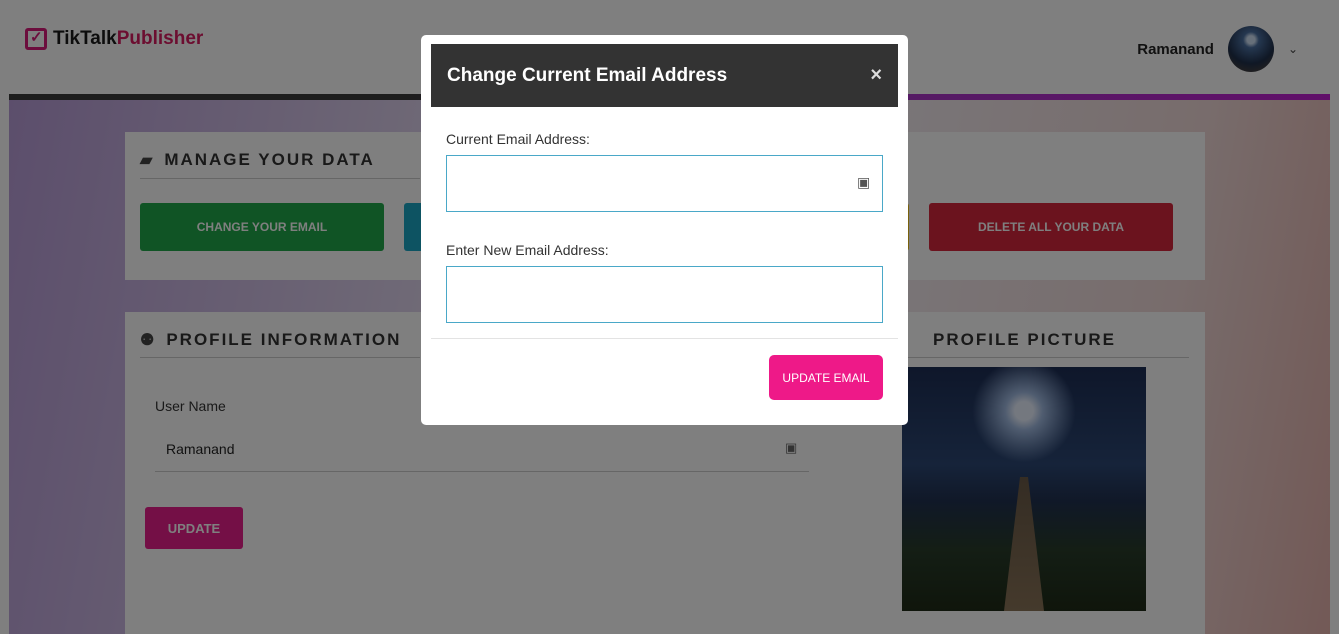  Describe the element at coordinates (664, 183) in the screenshot. I see `current-email-field` at that location.